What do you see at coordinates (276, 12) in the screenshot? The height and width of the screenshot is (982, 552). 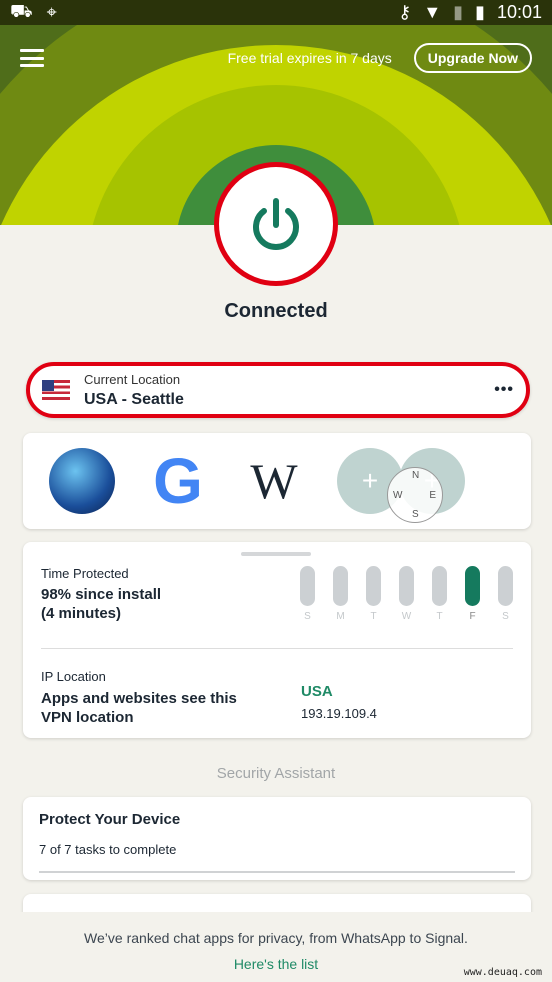 I see `status-bar: ⛟ ⌖ ⚷ ▼ ▮ ▮ 10:01` at bounding box center [276, 12].